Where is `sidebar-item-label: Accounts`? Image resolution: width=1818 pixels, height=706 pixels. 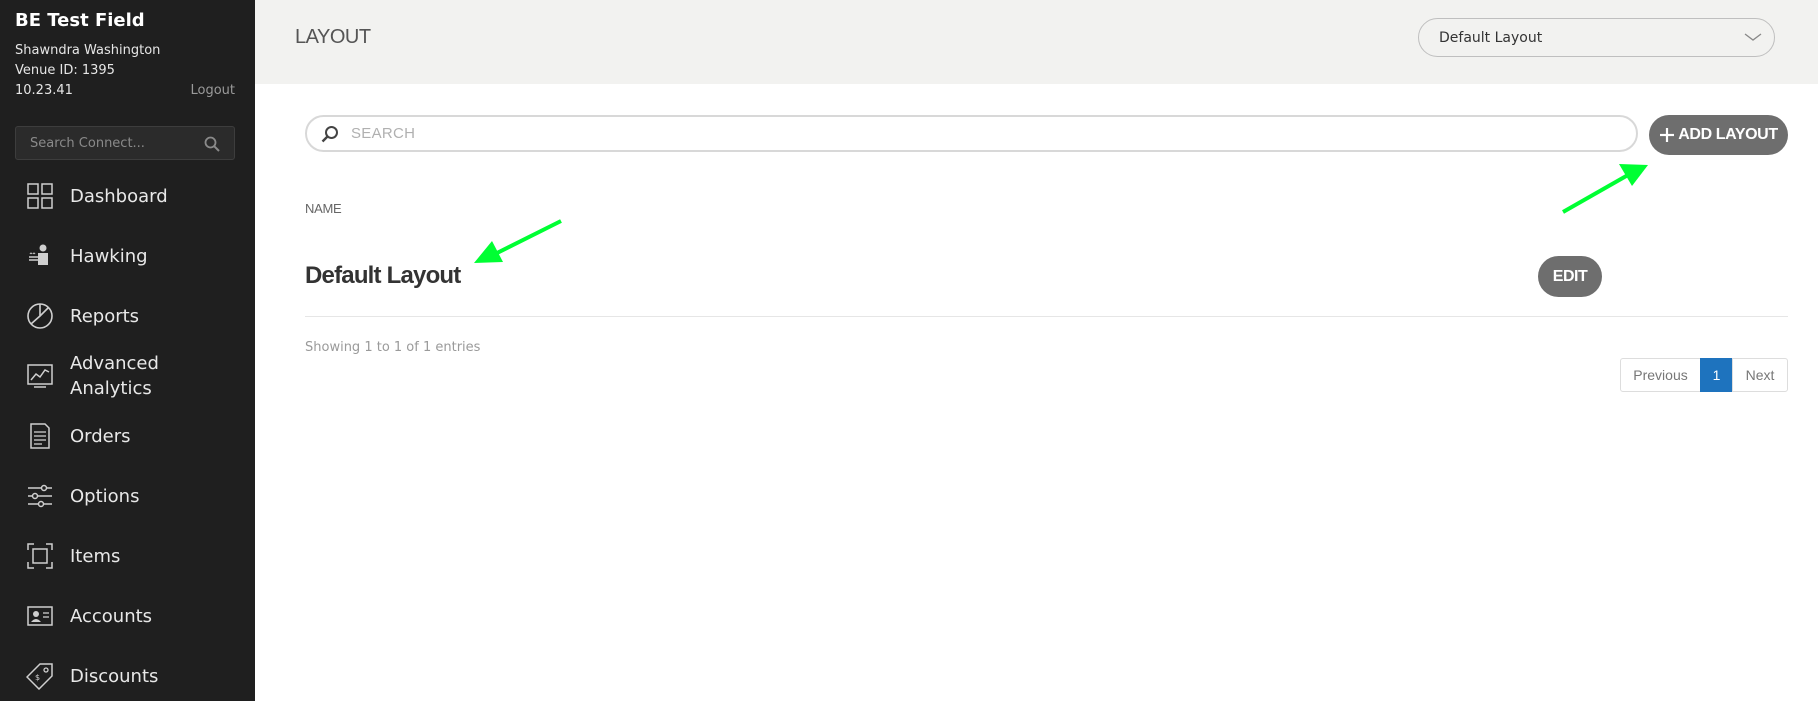 sidebar-item-label: Accounts is located at coordinates (111, 616).